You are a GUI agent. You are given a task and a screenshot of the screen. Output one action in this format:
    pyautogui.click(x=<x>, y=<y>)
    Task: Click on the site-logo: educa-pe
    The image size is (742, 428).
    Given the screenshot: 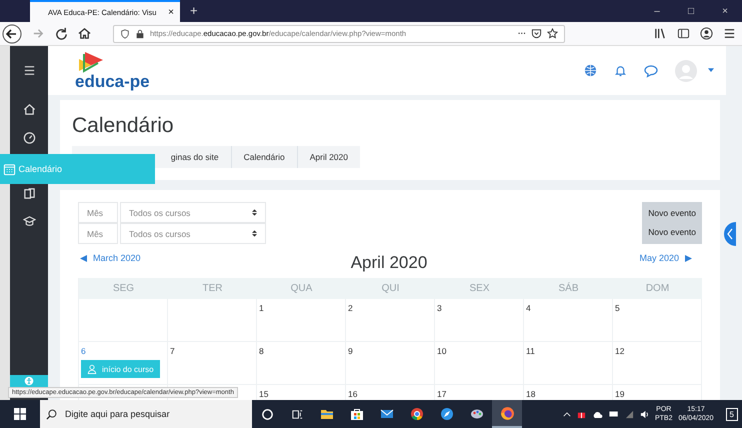 What is the action you would take?
    pyautogui.click(x=112, y=81)
    